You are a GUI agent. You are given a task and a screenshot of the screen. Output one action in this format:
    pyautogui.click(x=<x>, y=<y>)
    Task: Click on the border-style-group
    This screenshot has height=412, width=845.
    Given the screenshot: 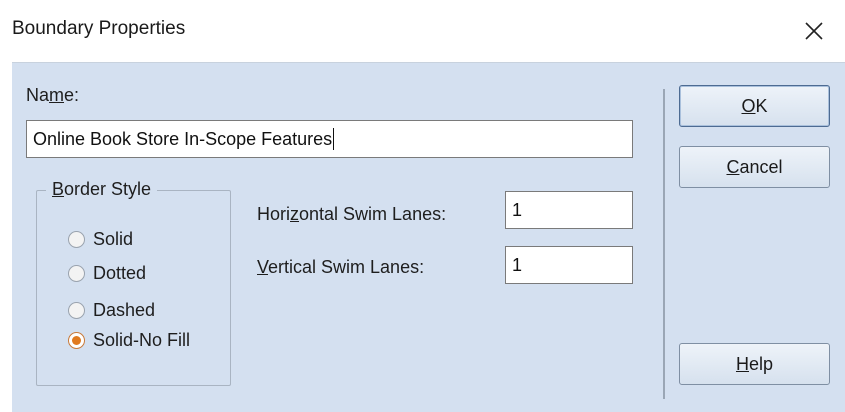 What is the action you would take?
    pyautogui.click(x=133, y=288)
    